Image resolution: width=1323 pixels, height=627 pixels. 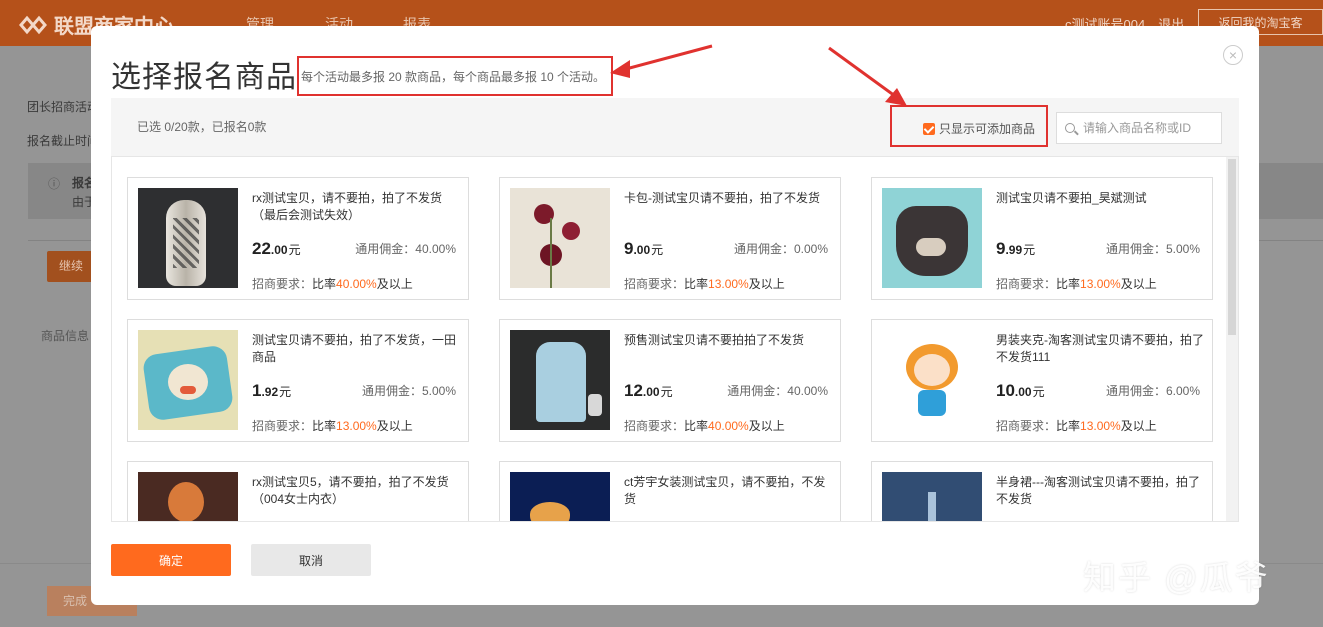 I want to click on penguin-tissue-image, so click(x=188, y=380).